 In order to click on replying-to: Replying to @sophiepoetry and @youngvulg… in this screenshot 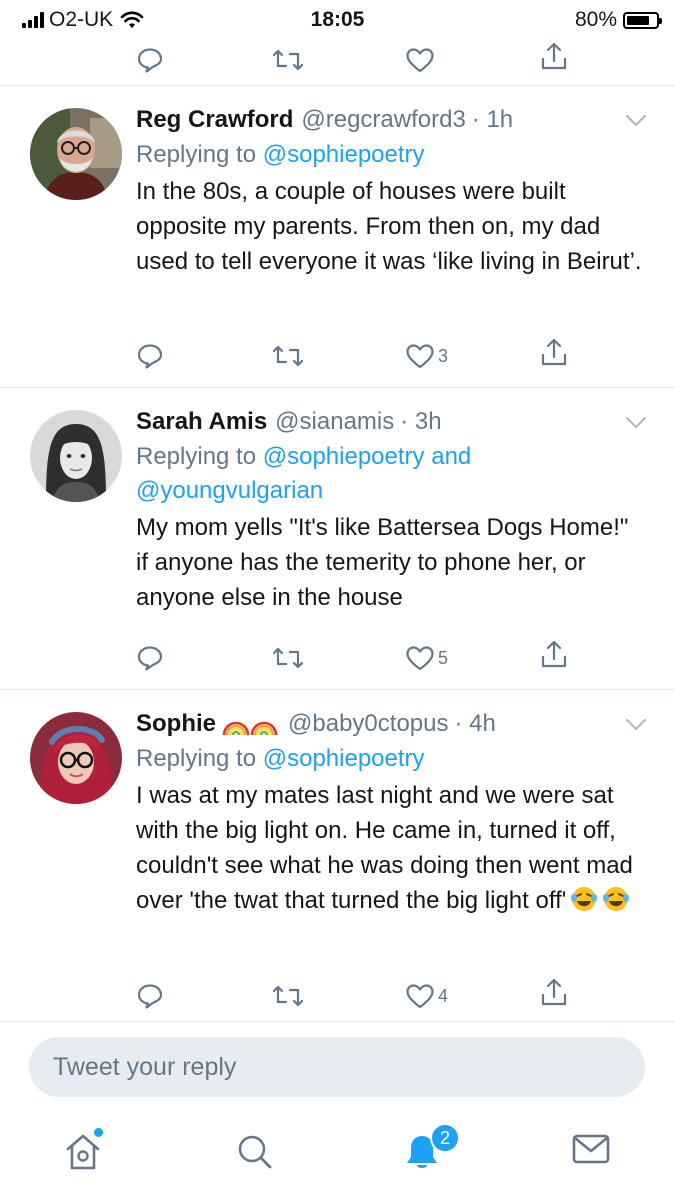, I will do `click(391, 474)`.